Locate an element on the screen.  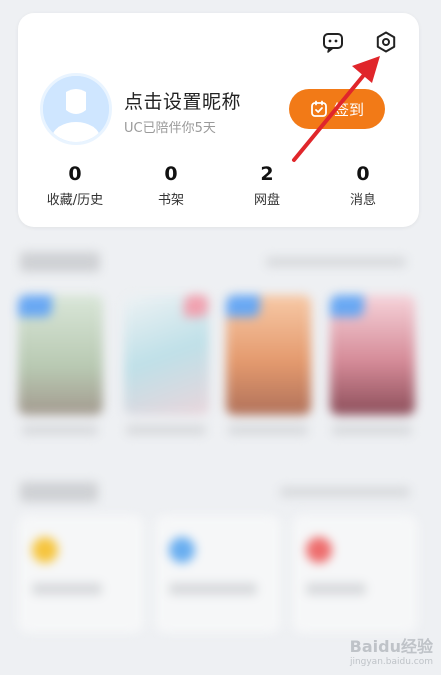
gear-icon is located at coordinates (386, 42).